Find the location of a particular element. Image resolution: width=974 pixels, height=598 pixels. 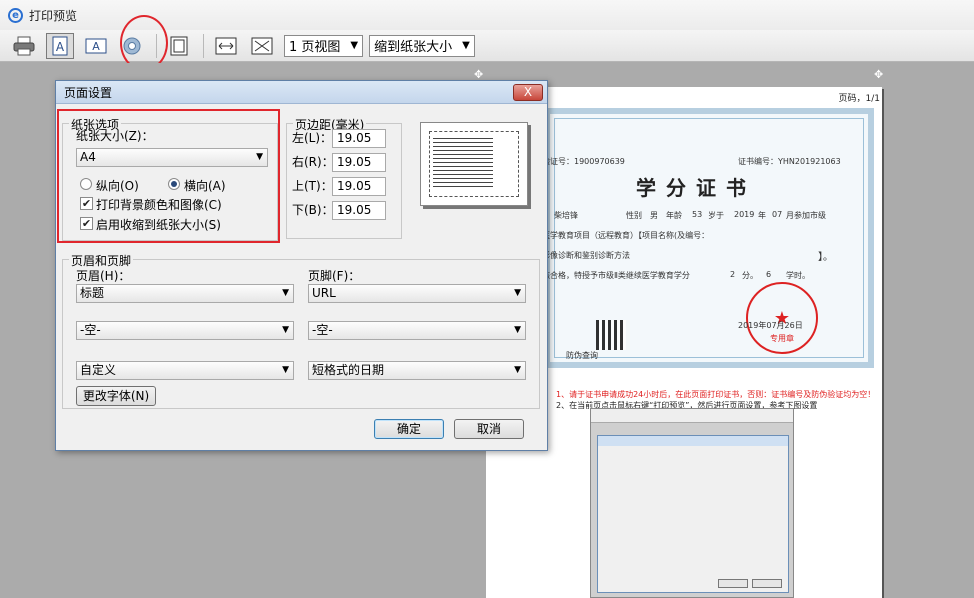

footer-select-1: URL ▼ is located at coordinates (417, 293).